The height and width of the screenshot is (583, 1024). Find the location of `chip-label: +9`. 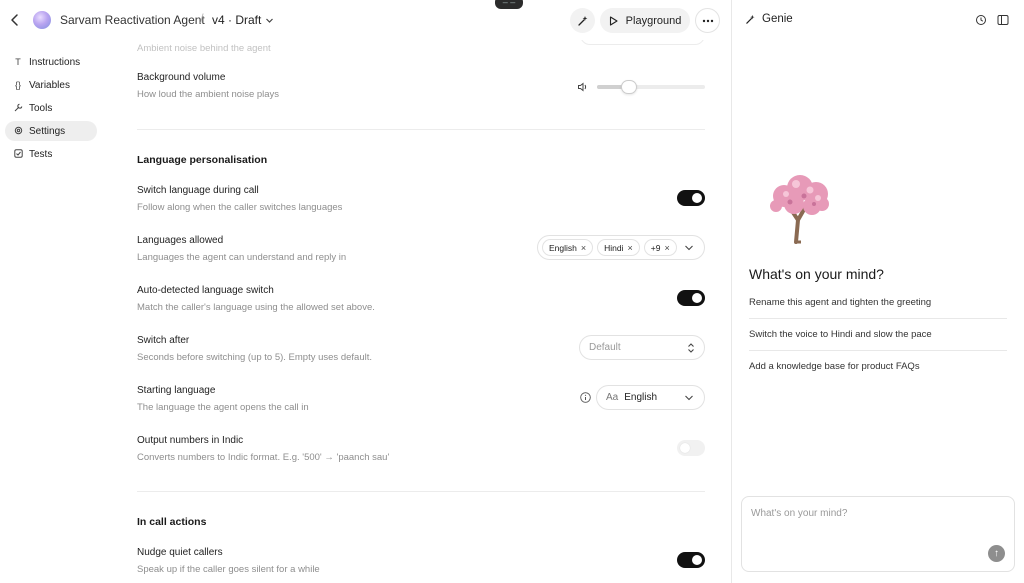

chip-label: +9 is located at coordinates (655, 247).